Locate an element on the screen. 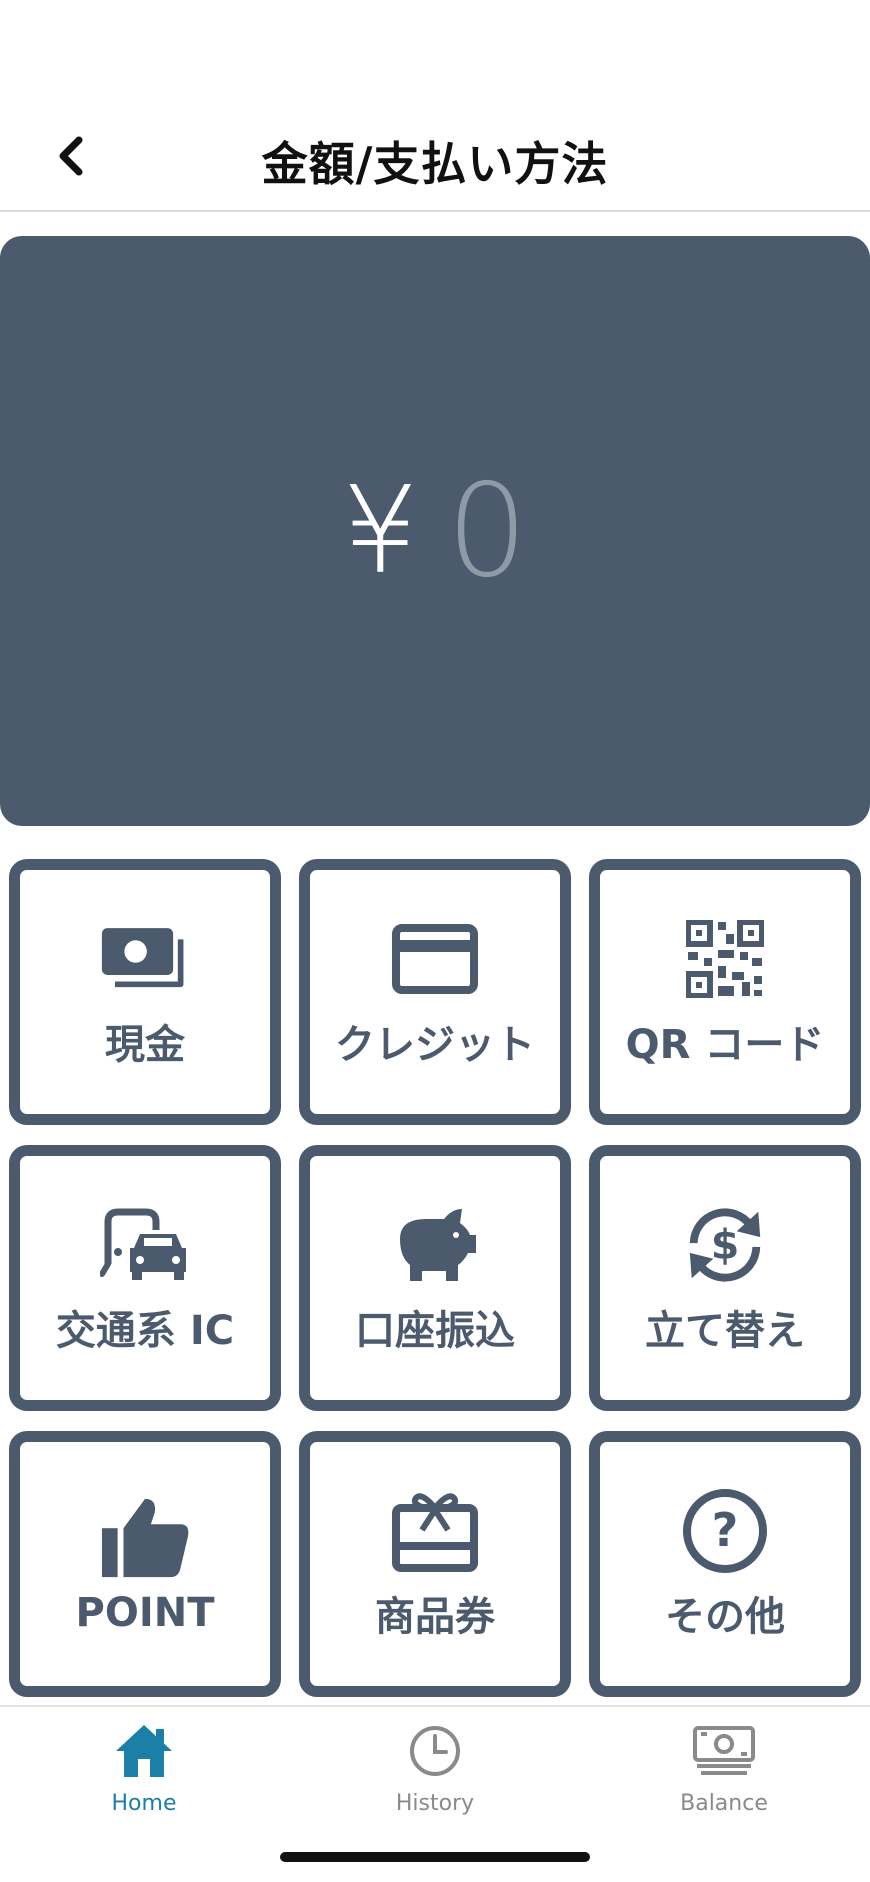 This screenshot has height=1882, width=870. method-label: 交通系 IC is located at coordinates (145, 1331).